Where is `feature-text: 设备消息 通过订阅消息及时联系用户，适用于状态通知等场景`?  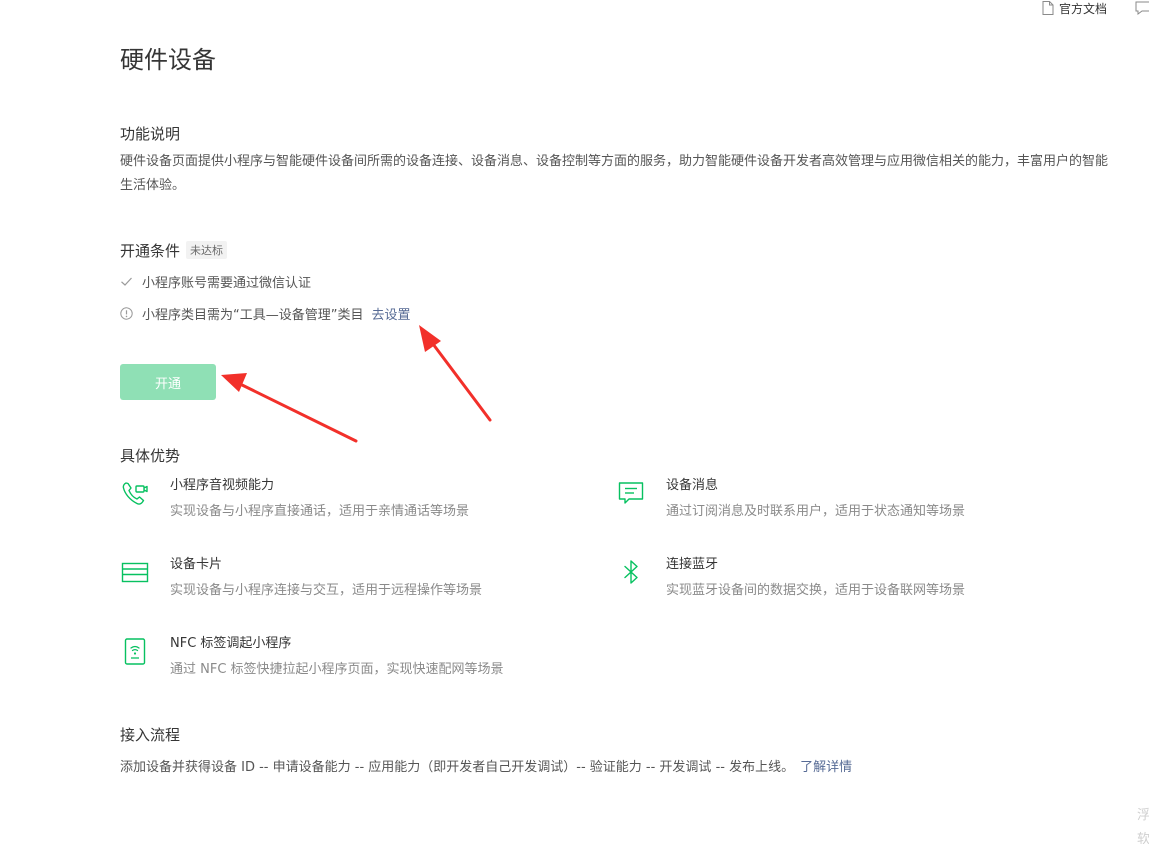 feature-text: 设备消息 通过订阅消息及时联系用户，适用于状态通知等场景 is located at coordinates (815, 499).